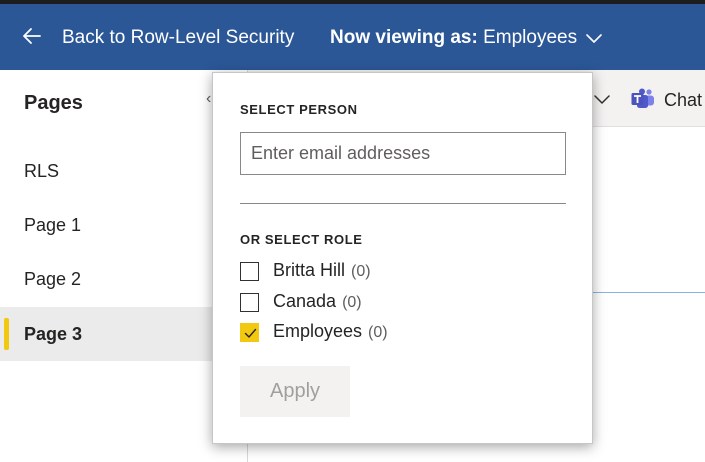 The image size is (705, 462). Describe the element at coordinates (53, 225) in the screenshot. I see `page-item-label: Page 1` at that location.